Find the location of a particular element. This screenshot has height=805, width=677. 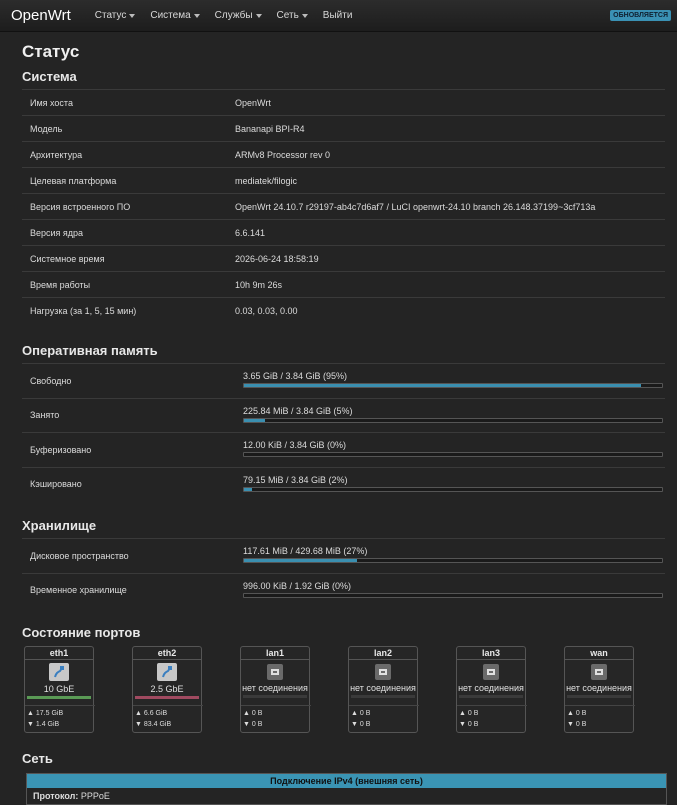

row-value: ARMv8 Processor rev 0 is located at coordinates (283, 154).